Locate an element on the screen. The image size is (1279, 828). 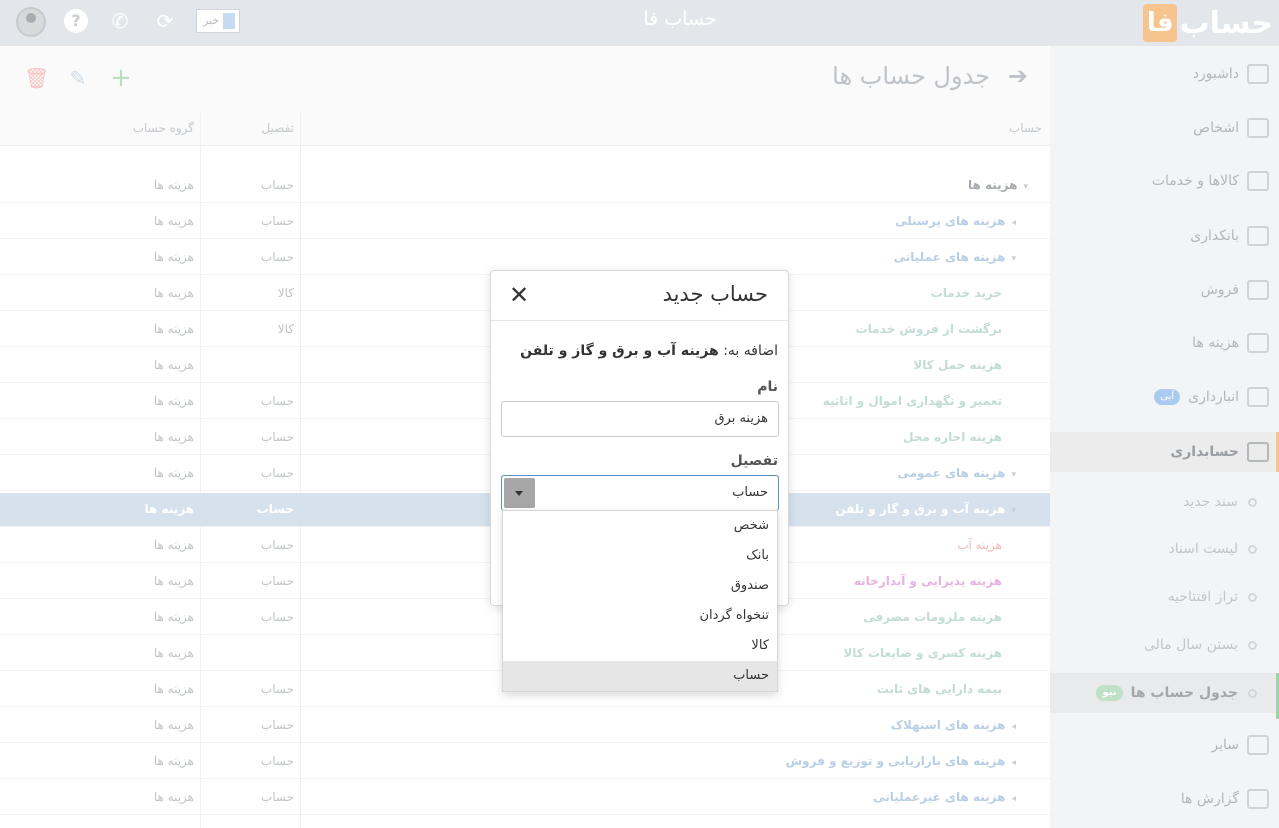
sidebar-item-other: سایر is located at coordinates (1164, 745).